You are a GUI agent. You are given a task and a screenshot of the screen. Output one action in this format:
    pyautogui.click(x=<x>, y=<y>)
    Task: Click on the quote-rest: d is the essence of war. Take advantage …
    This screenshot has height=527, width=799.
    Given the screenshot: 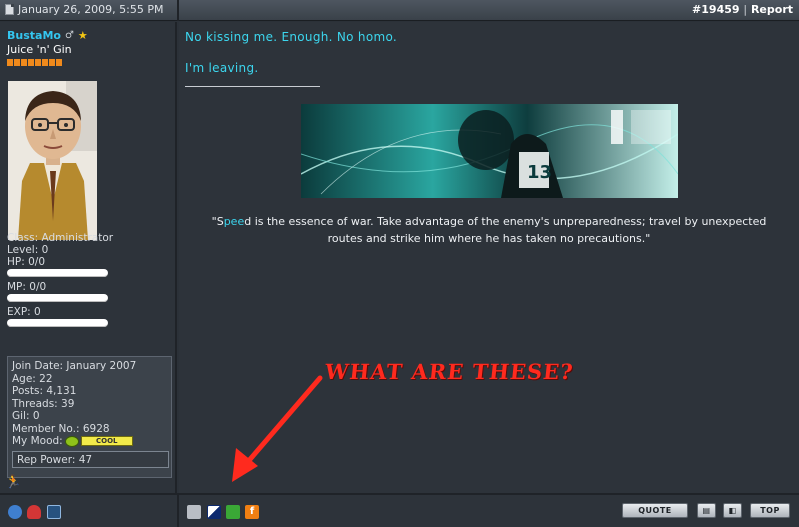 What is the action you would take?
    pyautogui.click(x=505, y=230)
    